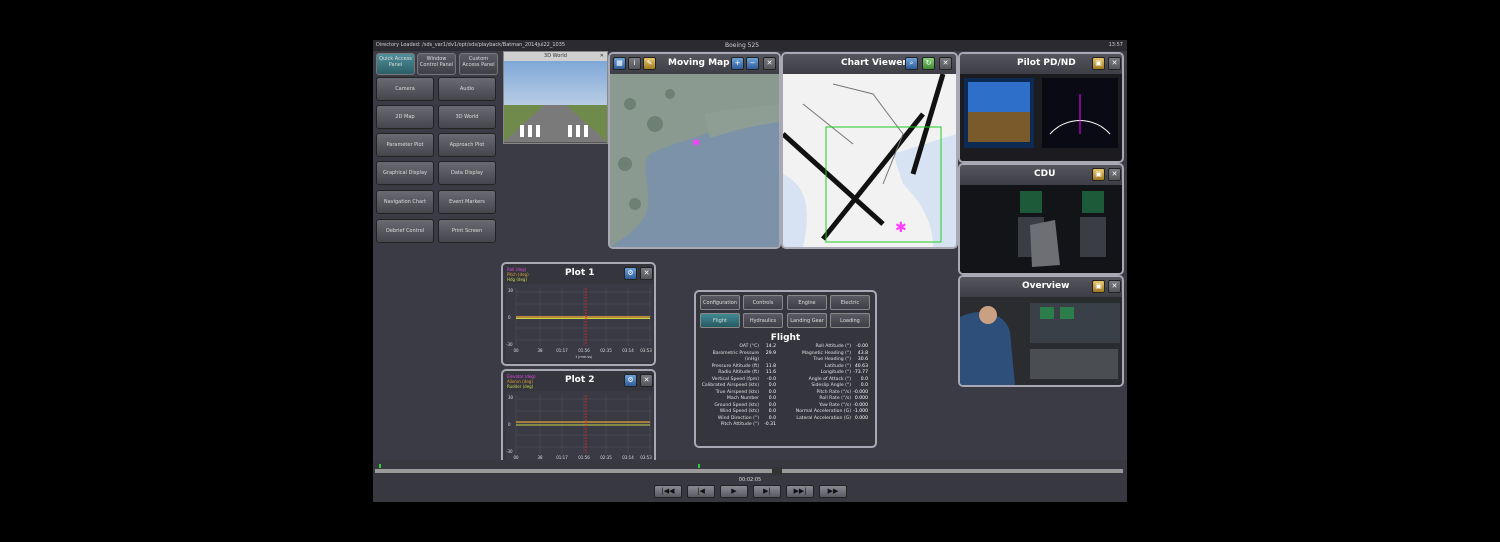  What do you see at coordinates (436, 64) in the screenshot?
I see `tab-window-control-panel: Window Control Panel` at bounding box center [436, 64].